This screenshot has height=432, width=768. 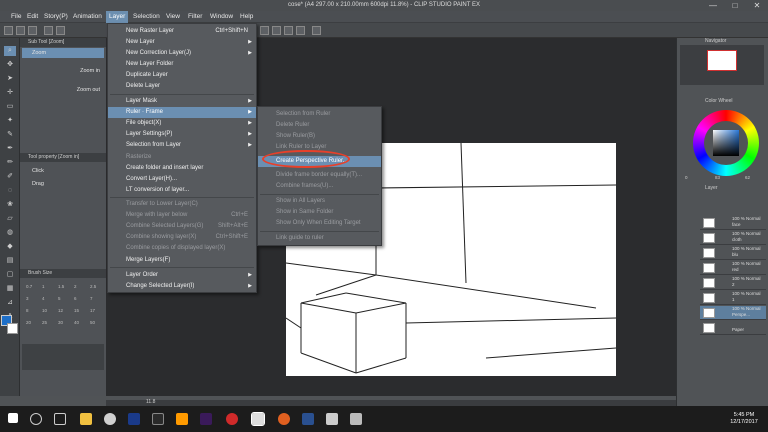 What do you see at coordinates (182, 42) in the screenshot?
I see `menu-item: New Layer ▶` at bounding box center [182, 42].